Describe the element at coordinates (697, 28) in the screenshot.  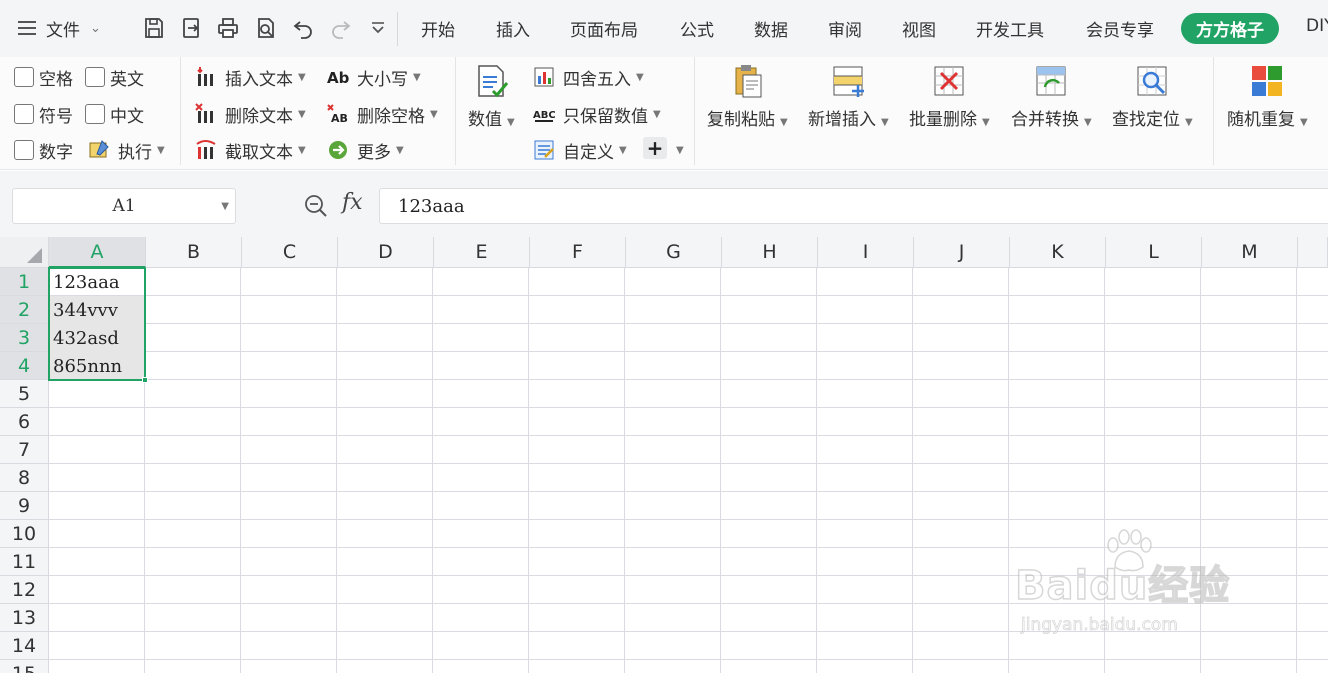
I see `tab-formulas: 公式` at that location.